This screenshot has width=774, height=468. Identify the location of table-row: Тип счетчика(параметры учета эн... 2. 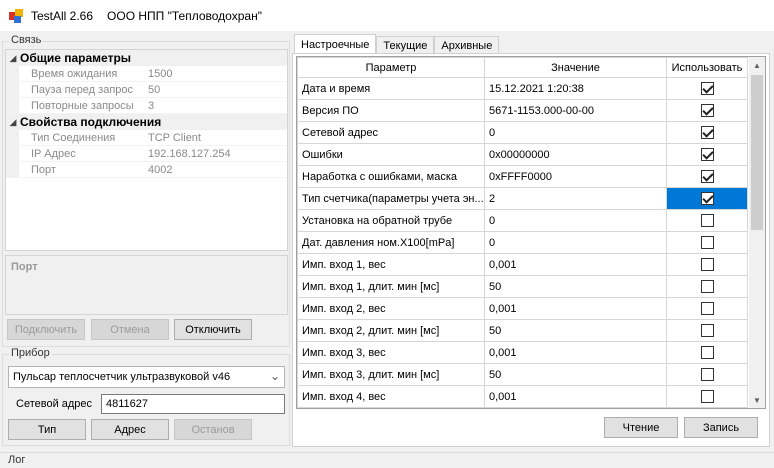
(522, 198).